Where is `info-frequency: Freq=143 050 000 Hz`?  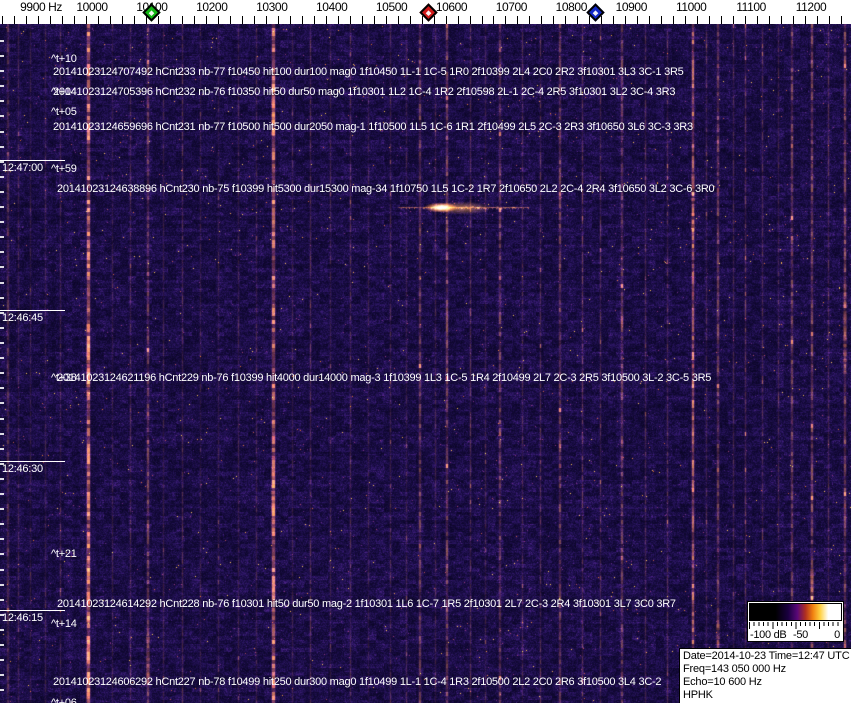 info-frequency: Freq=143 050 000 Hz is located at coordinates (734, 669).